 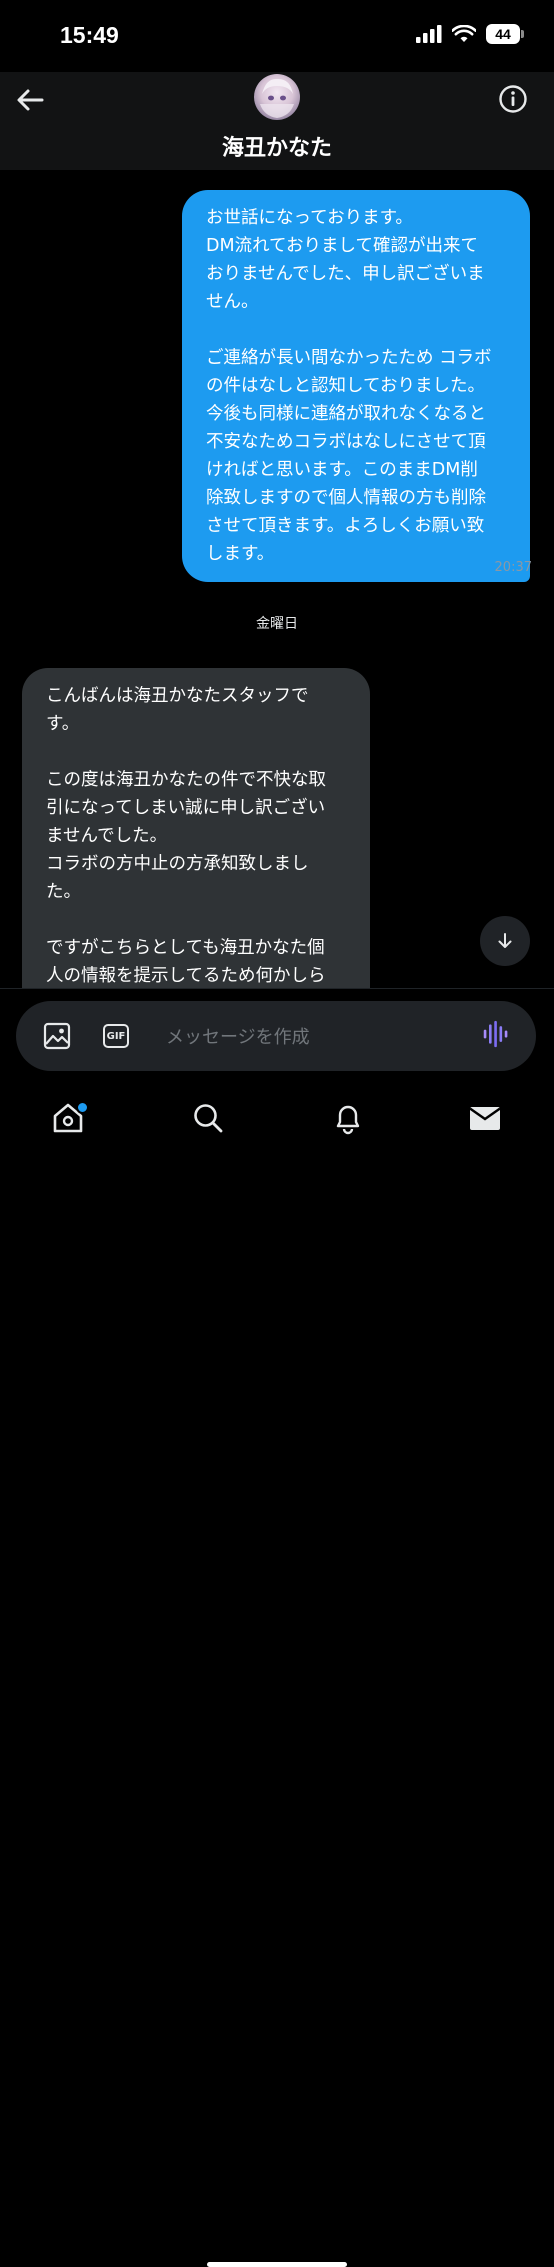 What do you see at coordinates (185, 948) in the screenshot?
I see `message-line: ですがこちらとしても海丑かなた個` at bounding box center [185, 948].